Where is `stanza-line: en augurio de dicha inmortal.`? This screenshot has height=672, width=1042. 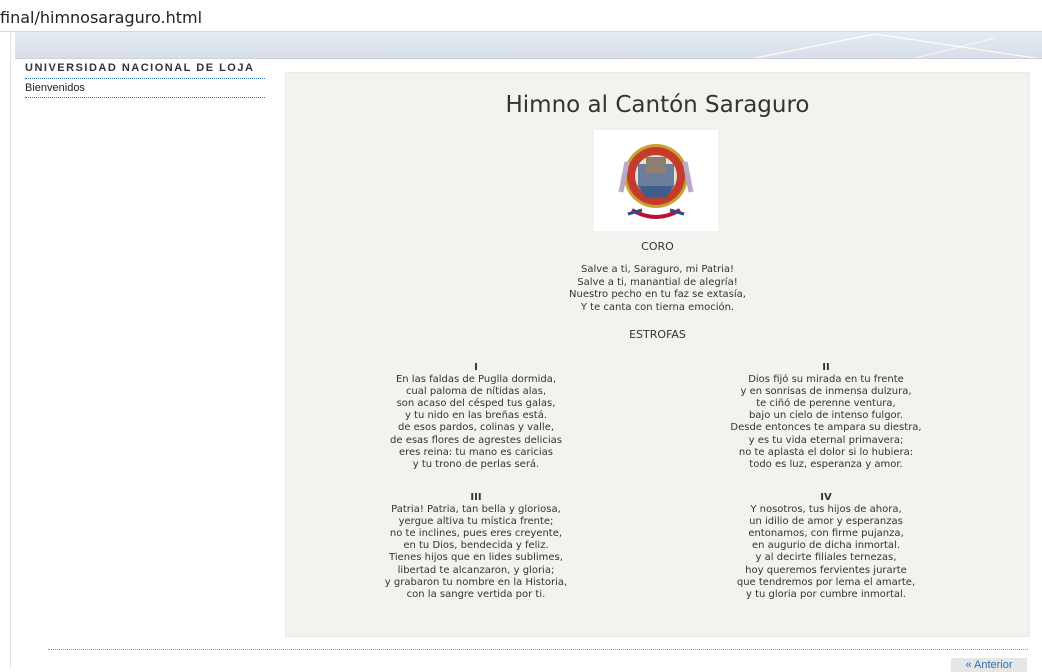
stanza-line: en augurio de dicha inmortal. is located at coordinates (826, 546).